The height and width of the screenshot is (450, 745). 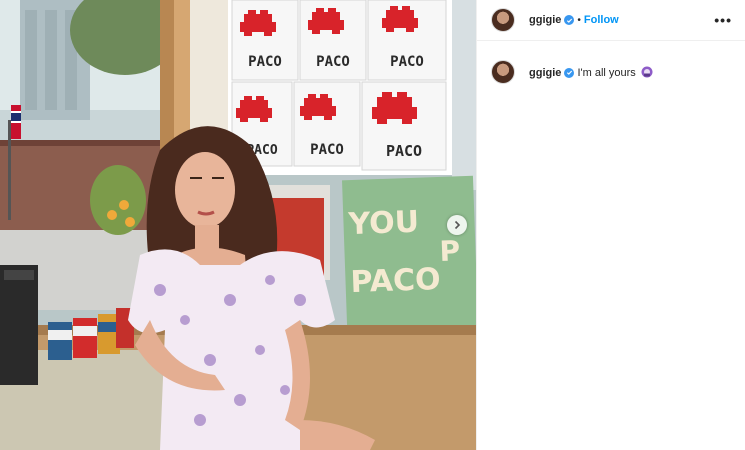 What do you see at coordinates (404, 151) in the screenshot?
I see `mosaic-label-6: PACO` at bounding box center [404, 151].